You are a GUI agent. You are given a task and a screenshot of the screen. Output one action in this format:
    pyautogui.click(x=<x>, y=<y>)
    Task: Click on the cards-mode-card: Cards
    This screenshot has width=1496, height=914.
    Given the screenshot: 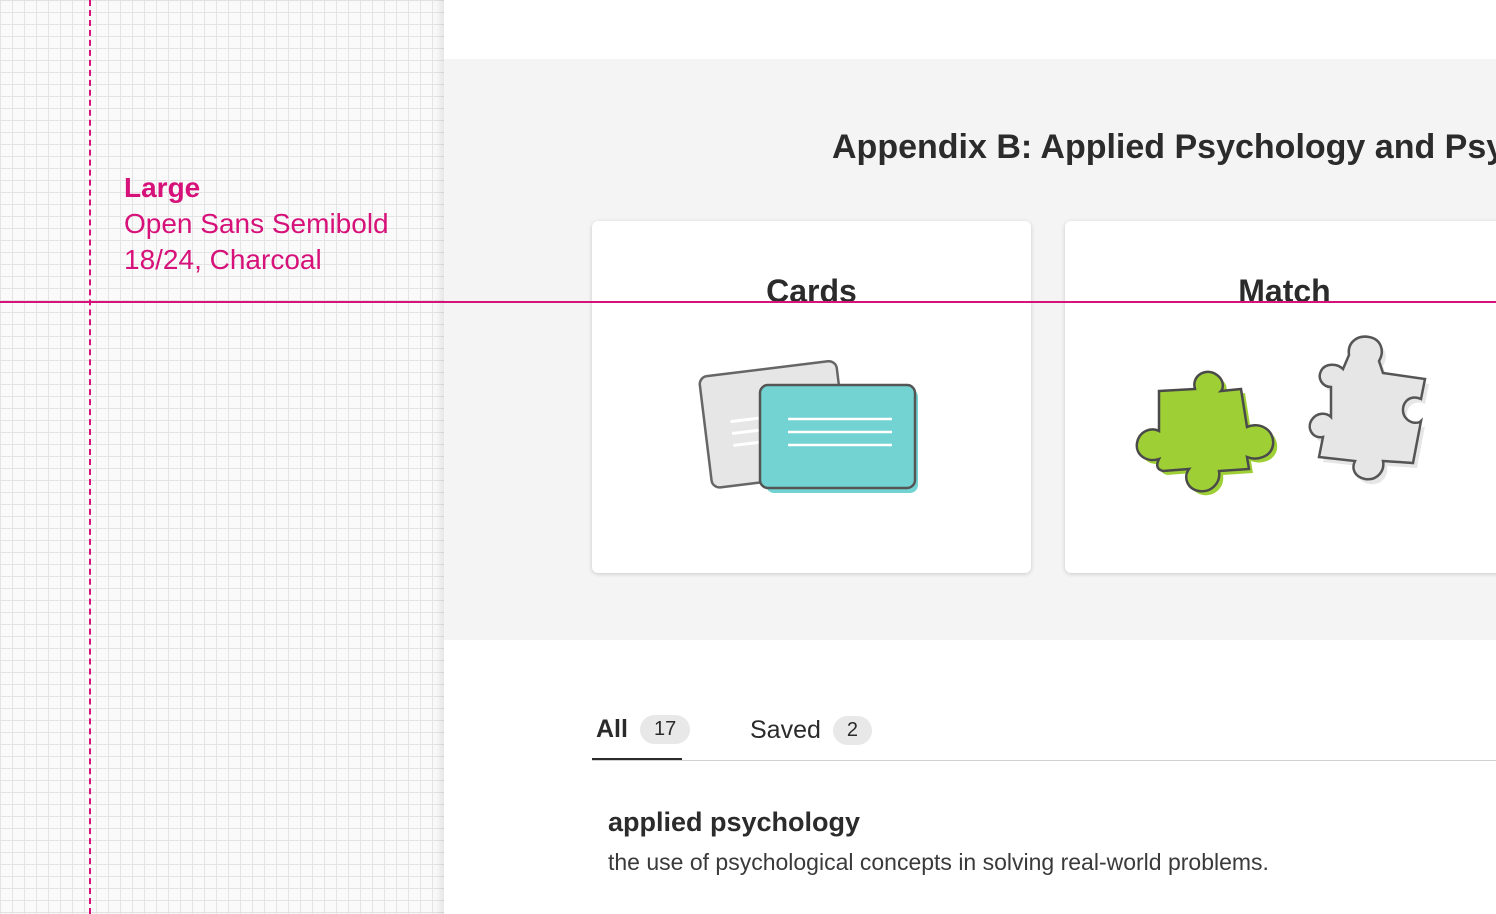 What is the action you would take?
    pyautogui.click(x=811, y=397)
    